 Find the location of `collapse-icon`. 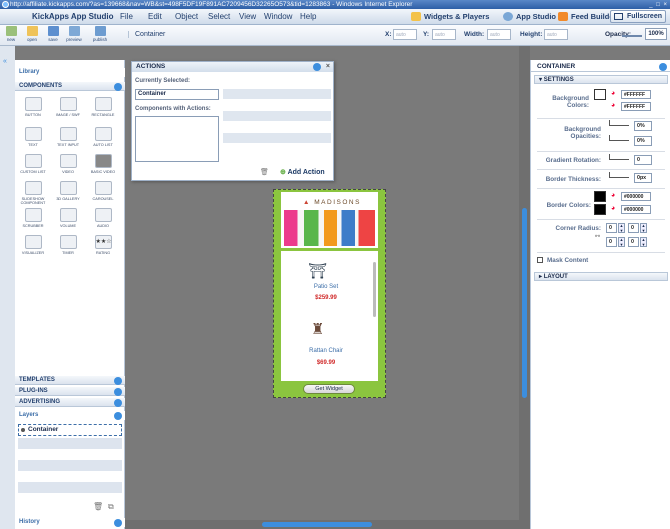

collapse-icon is located at coordinates (118, 87).